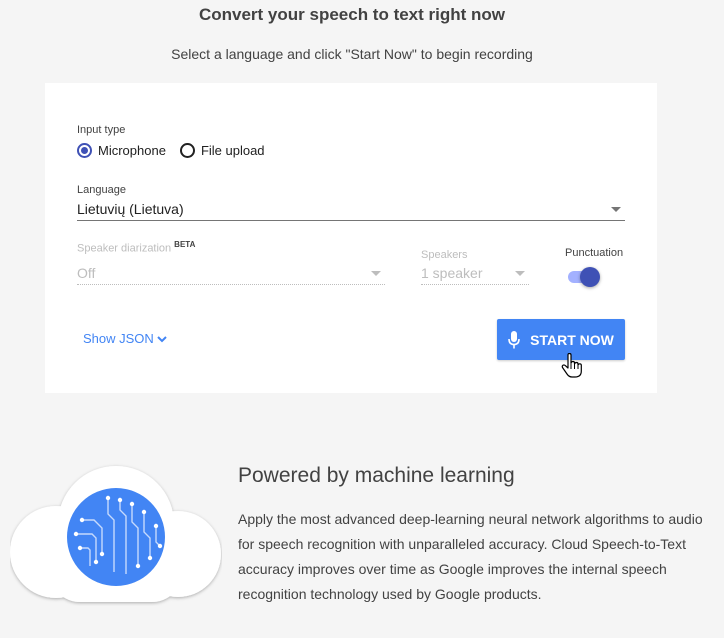 The width and height of the screenshot is (724, 638). What do you see at coordinates (101, 190) in the screenshot?
I see `language-label: Language` at bounding box center [101, 190].